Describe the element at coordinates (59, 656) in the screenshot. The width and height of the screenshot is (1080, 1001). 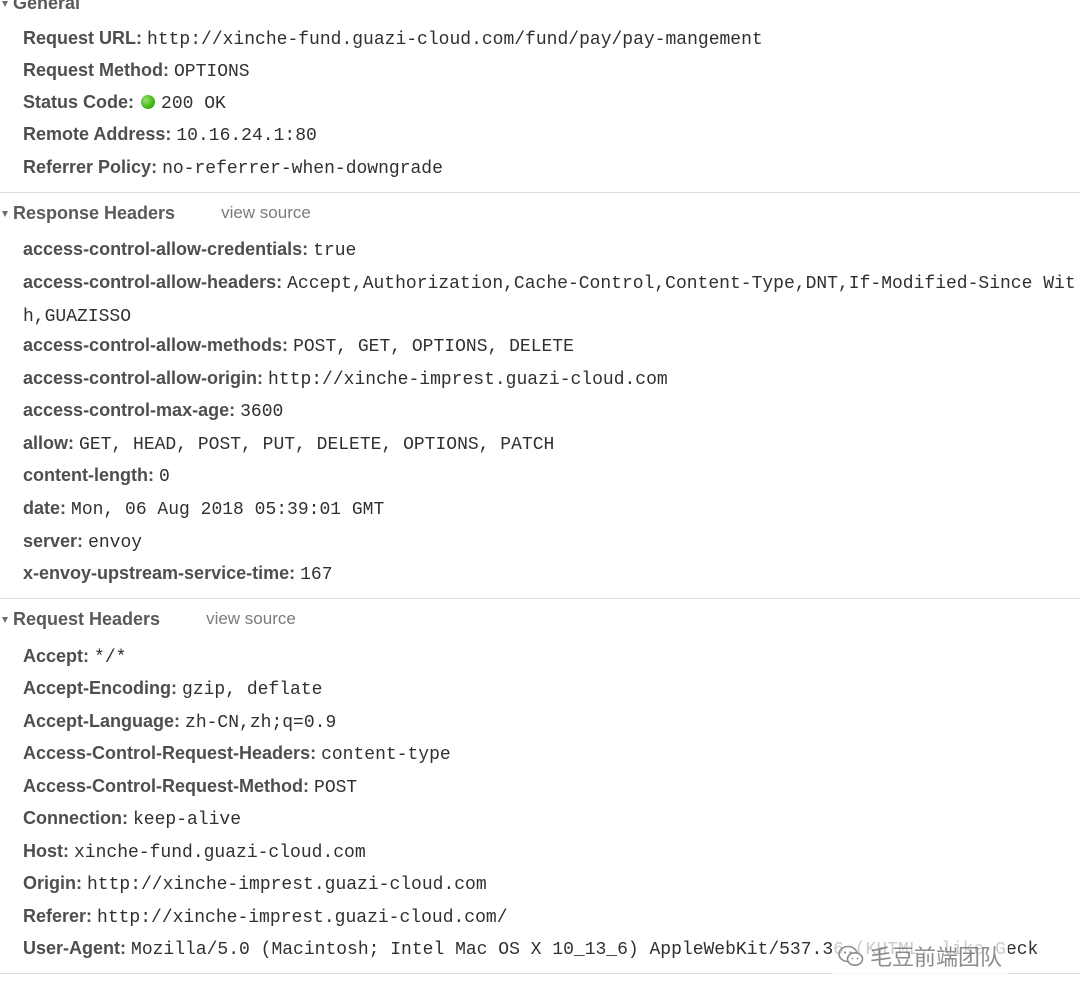
I see `header-key: Accept:` at that location.